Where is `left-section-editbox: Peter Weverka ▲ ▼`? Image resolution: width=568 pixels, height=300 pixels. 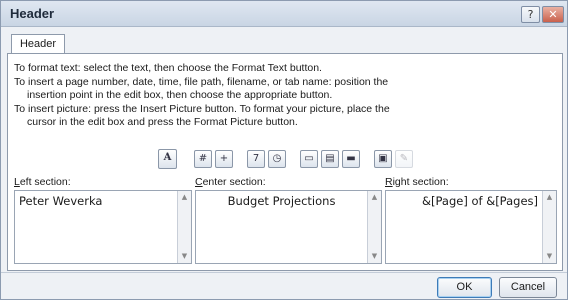
left-section-editbox: Peter Weverka ▲ ▼ is located at coordinates (103, 227).